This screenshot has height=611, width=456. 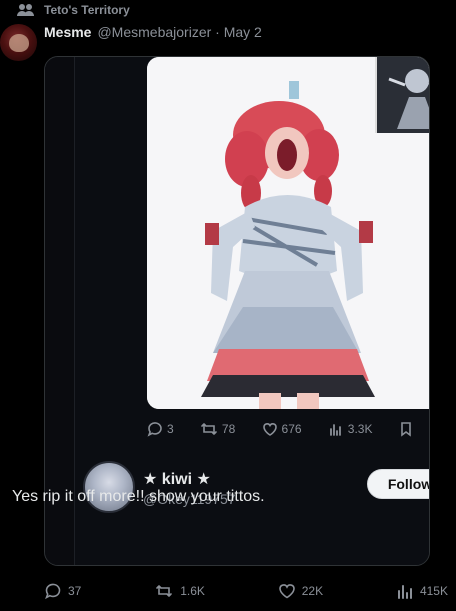 What do you see at coordinates (246, 591) in the screenshot?
I see `post-actions: 37 1.6K 22K 415K` at bounding box center [246, 591].